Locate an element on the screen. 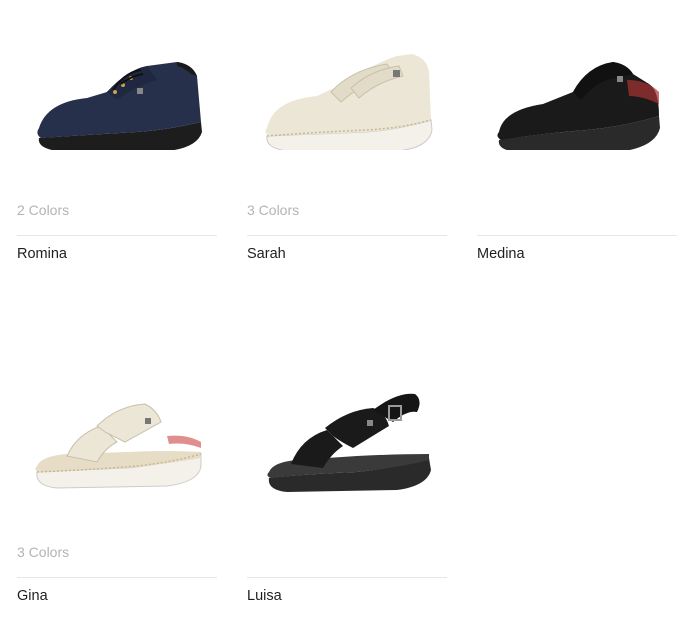 This screenshot has width=700, height=631. product-card-gina: 3 Colors Gina is located at coordinates (117, 487).